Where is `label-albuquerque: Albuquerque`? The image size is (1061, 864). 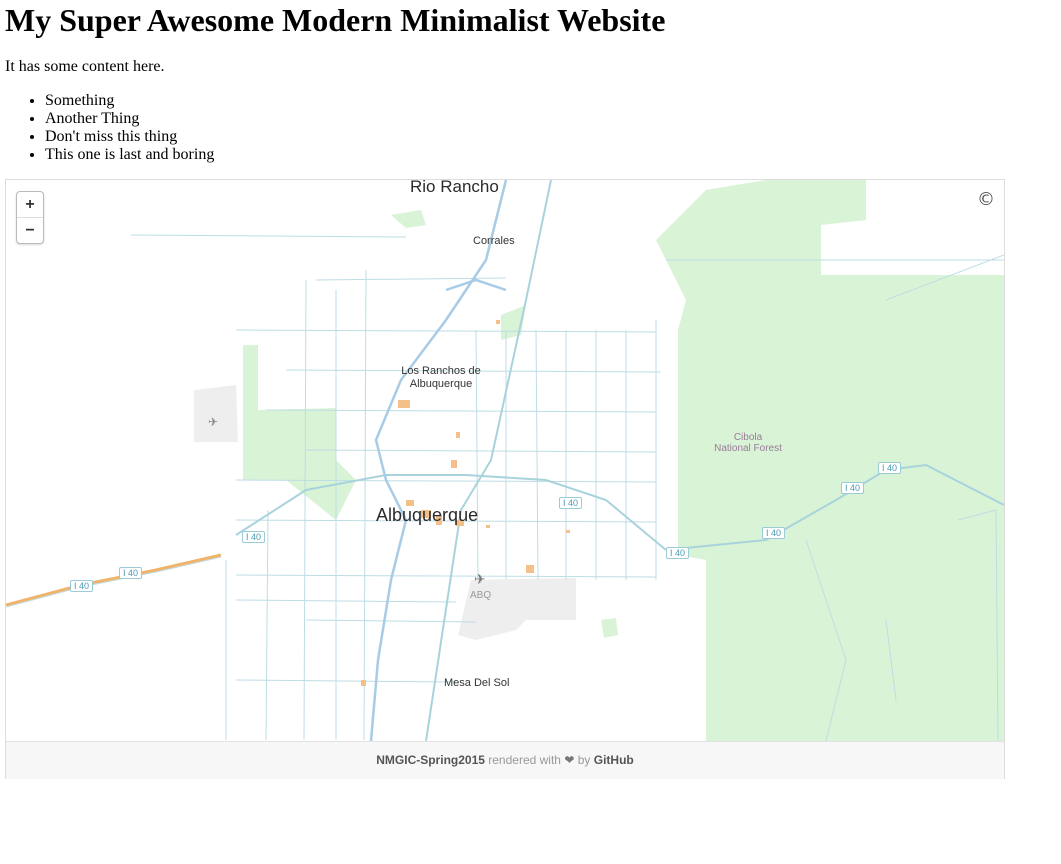
label-albuquerque: Albuquerque is located at coordinates (427, 515).